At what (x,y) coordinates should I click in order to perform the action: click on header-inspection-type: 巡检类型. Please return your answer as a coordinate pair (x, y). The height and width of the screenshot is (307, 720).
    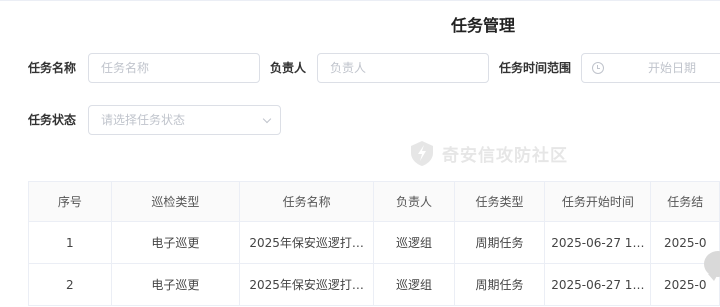
    Looking at the image, I should click on (175, 201).